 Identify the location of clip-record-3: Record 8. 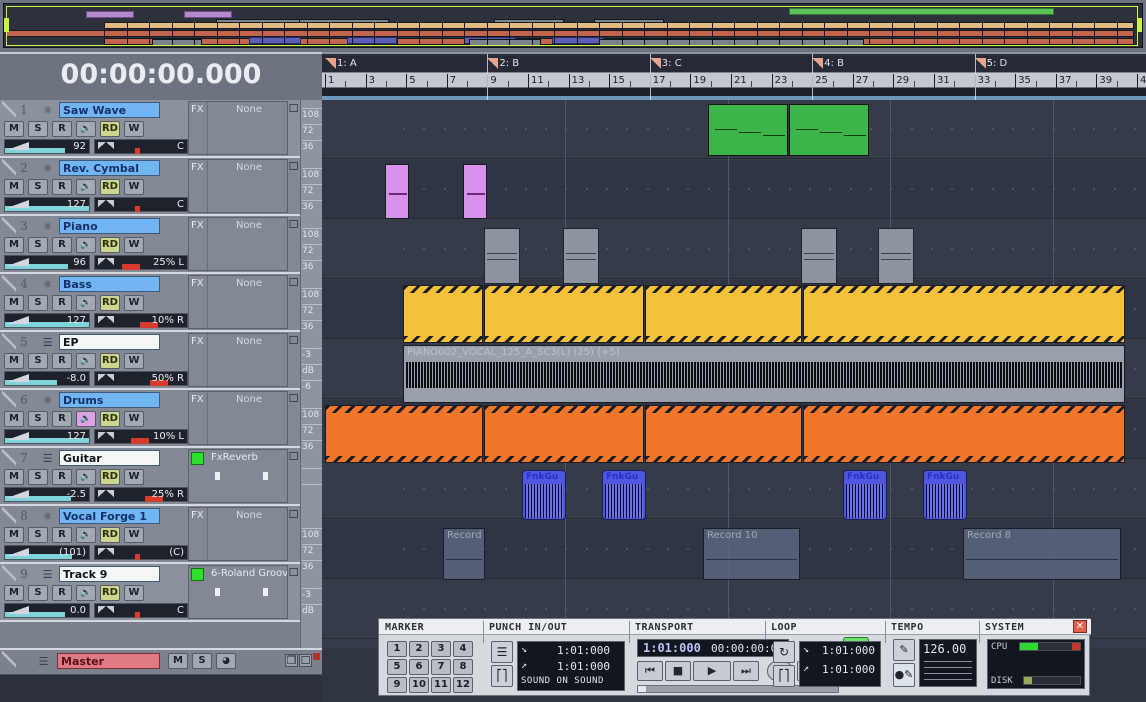
(1042, 554).